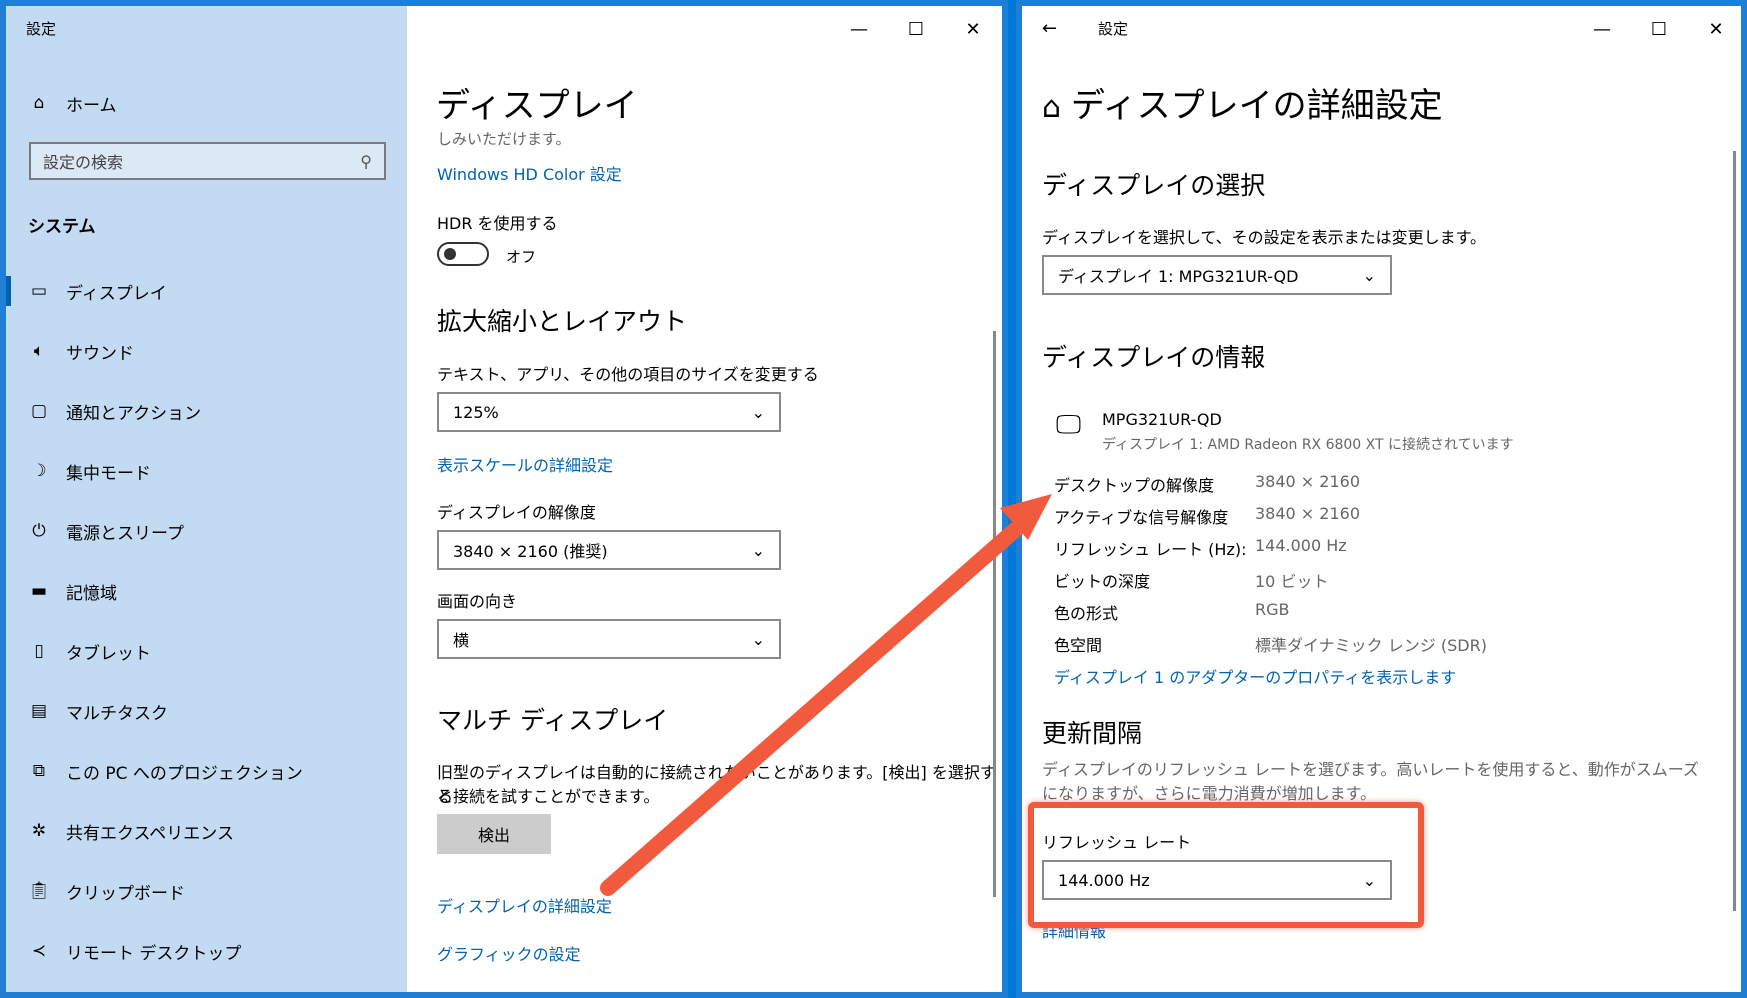  I want to click on sidebar-item-storage: ▬ 記憶域, so click(71, 591).